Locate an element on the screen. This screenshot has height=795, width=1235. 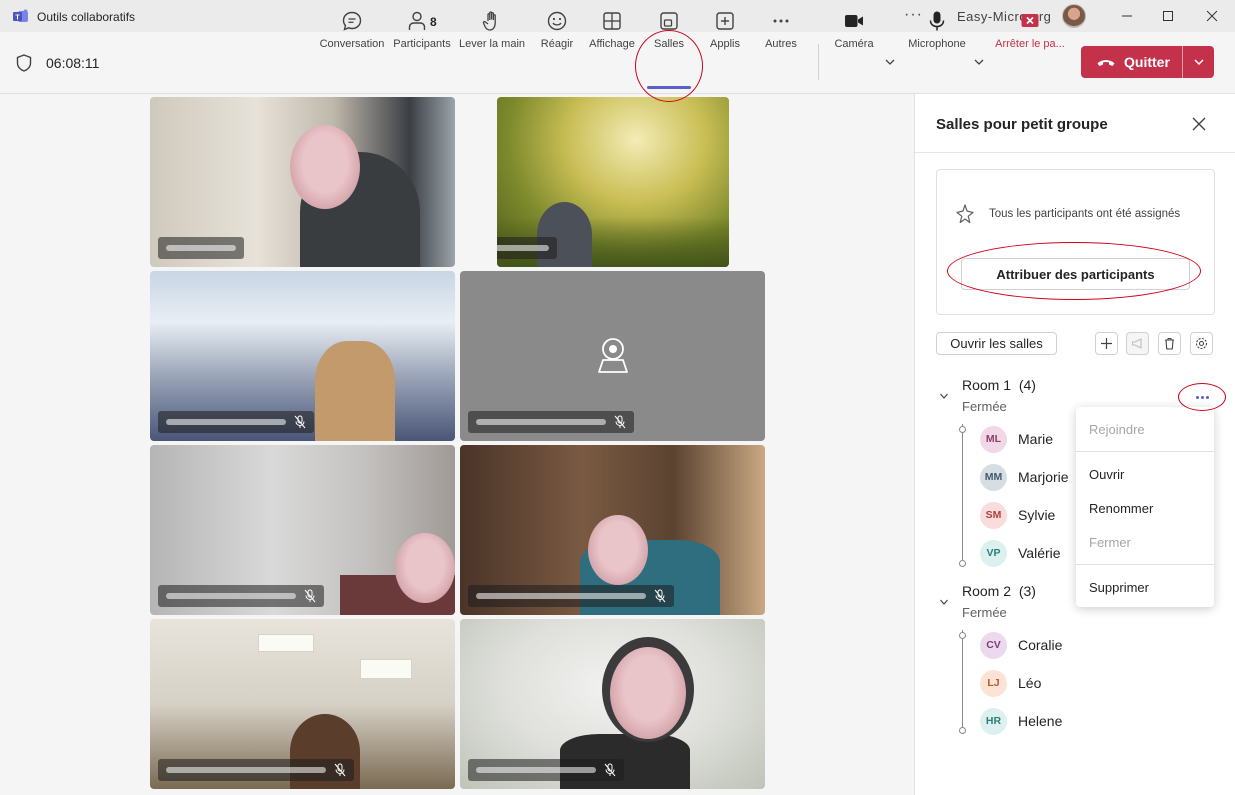
assign-participants-button: Attribuer des participants is located at coordinates (1075, 274).